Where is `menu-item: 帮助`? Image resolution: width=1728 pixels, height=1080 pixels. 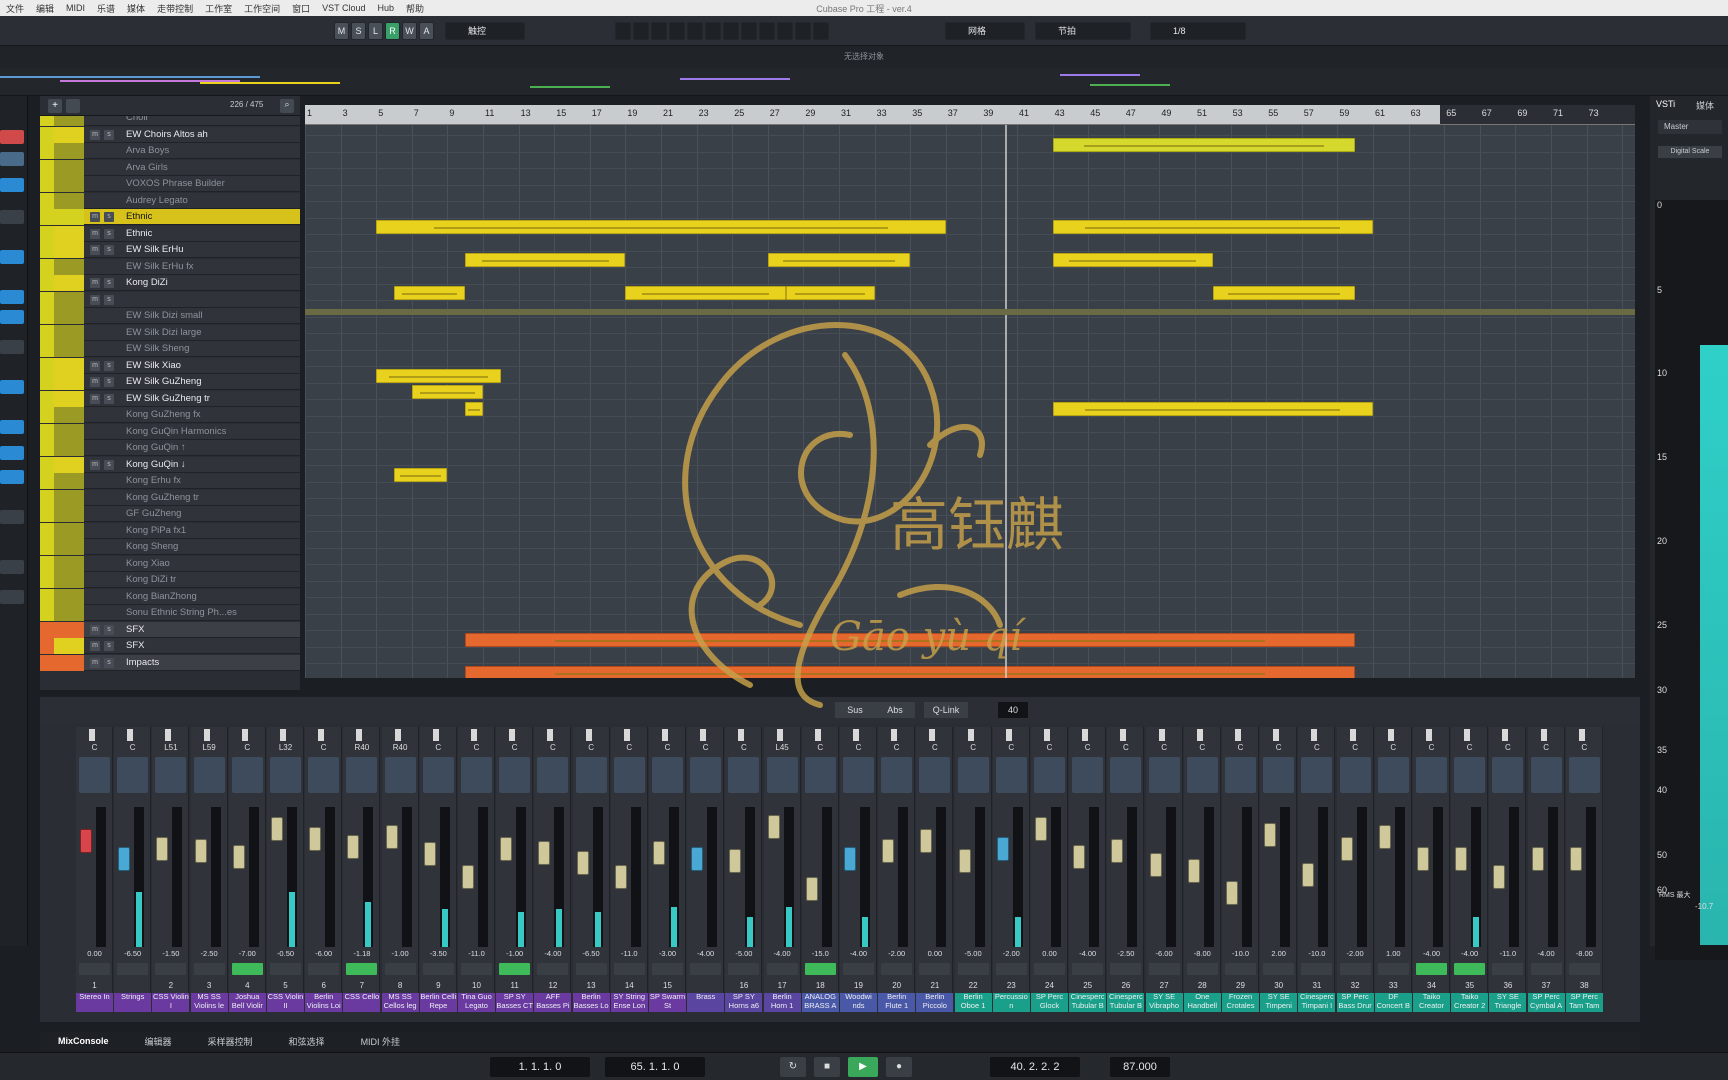
menu-item: 帮助 is located at coordinates (415, 8).